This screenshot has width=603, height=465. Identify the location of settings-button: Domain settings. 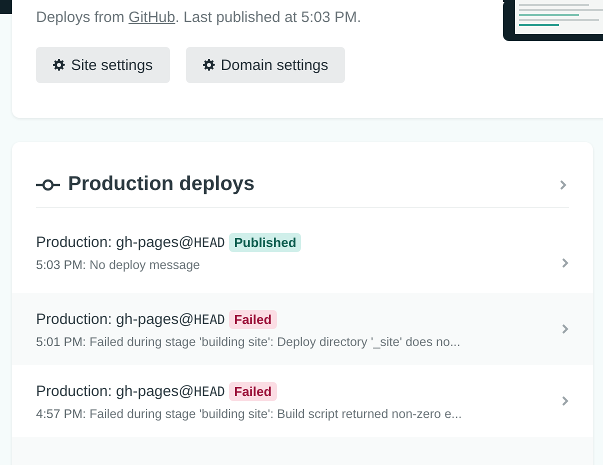
(266, 65).